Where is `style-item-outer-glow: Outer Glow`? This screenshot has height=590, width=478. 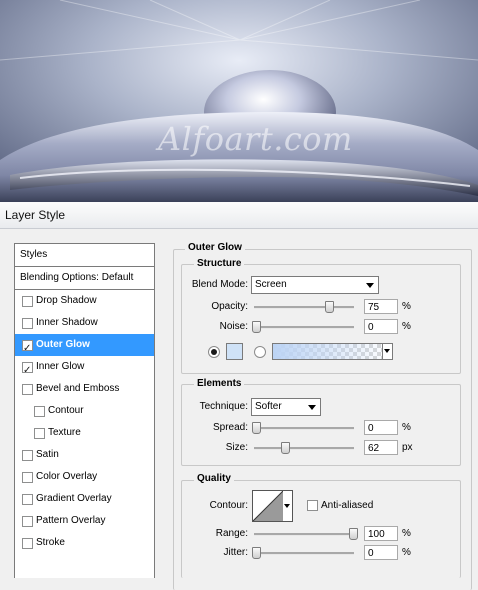 style-item-outer-glow: Outer Glow is located at coordinates (84, 347).